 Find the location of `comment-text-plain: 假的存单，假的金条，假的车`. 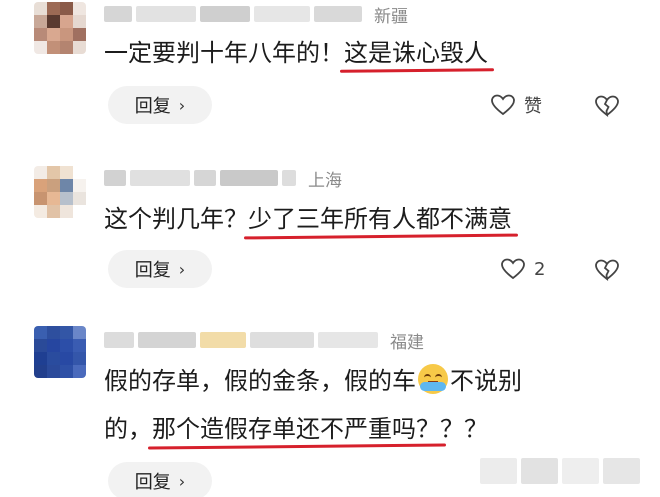

comment-text-plain: 假的存单，假的金条，假的车 is located at coordinates (260, 381).